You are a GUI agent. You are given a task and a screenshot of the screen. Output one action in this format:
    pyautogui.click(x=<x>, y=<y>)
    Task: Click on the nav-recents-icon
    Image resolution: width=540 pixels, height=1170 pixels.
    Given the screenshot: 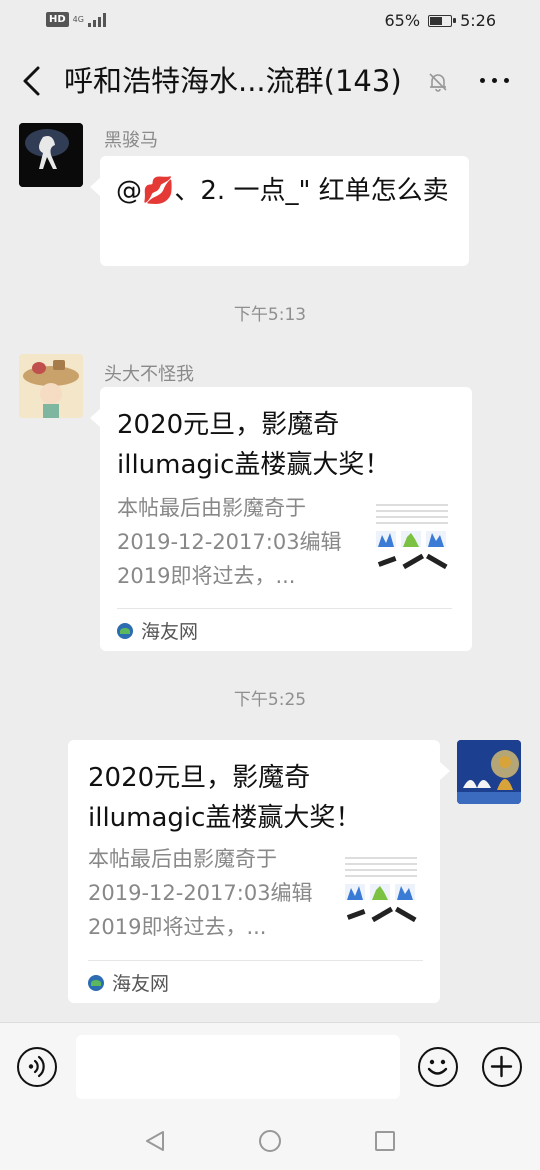 What is the action you would take?
    pyautogui.click(x=385, y=1141)
    